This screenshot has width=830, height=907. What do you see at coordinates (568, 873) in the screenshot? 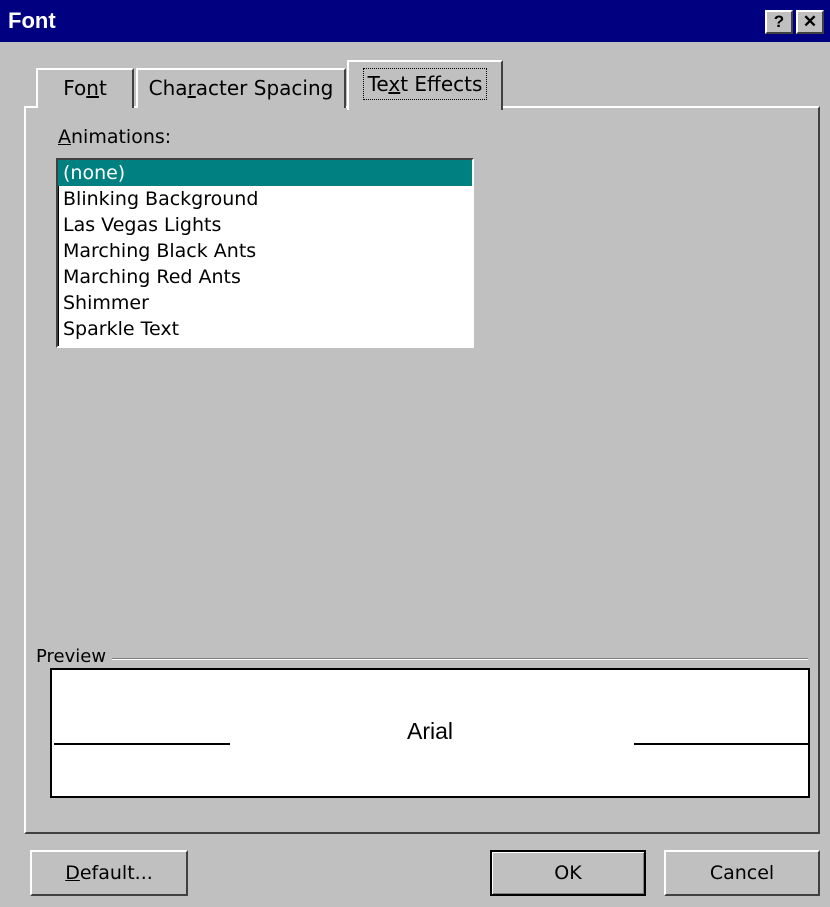
I see `ok-button: OK` at bounding box center [568, 873].